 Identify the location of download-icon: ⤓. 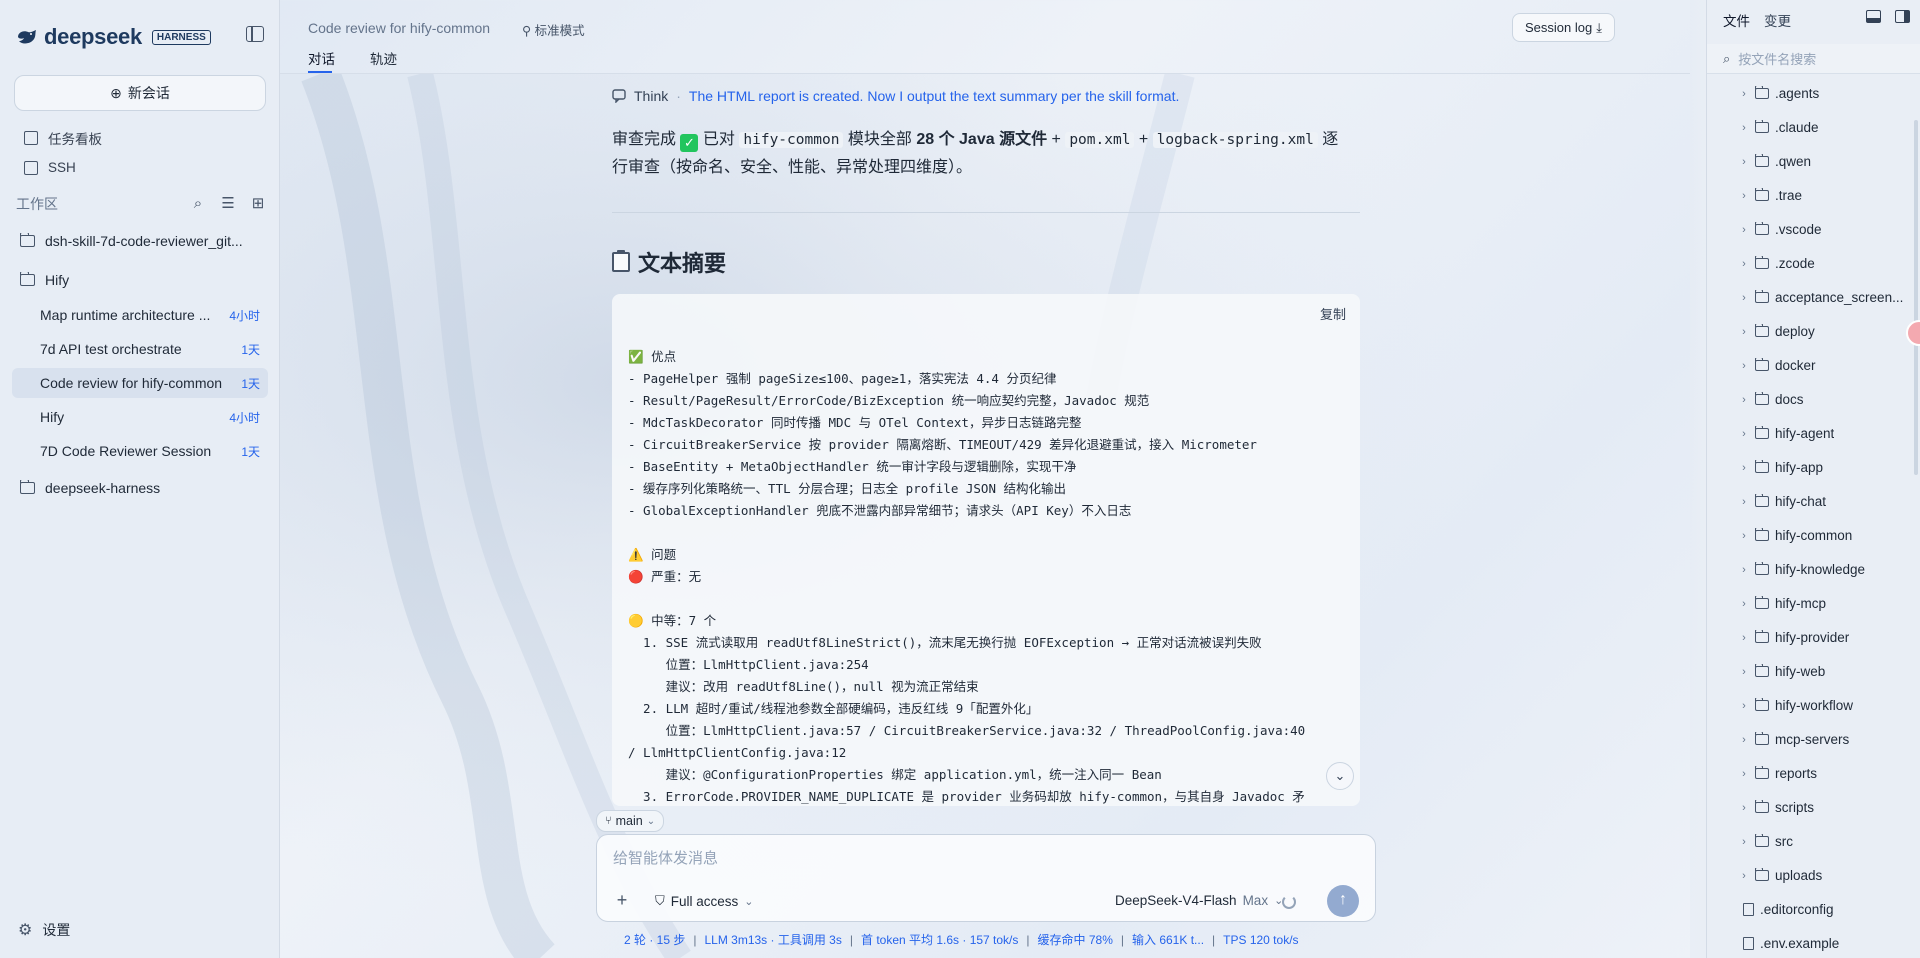
(1599, 27).